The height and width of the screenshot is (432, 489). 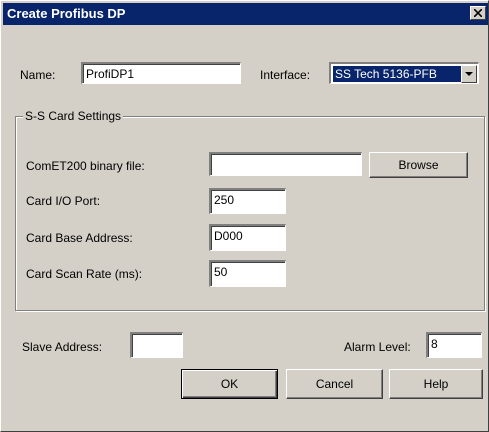 I want to click on interface-select: SS Tech 5136-PFB, so click(x=404, y=73).